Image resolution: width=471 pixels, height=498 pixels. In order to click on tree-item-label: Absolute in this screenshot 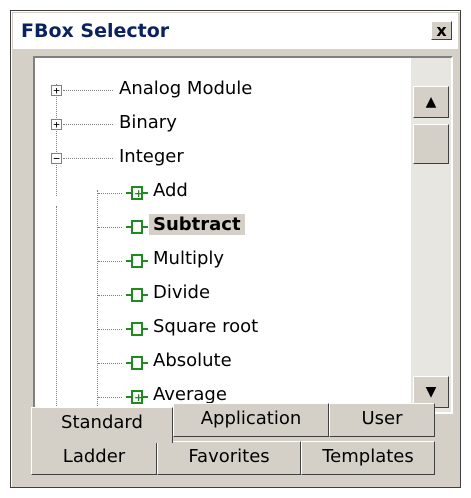, I will do `click(192, 360)`.